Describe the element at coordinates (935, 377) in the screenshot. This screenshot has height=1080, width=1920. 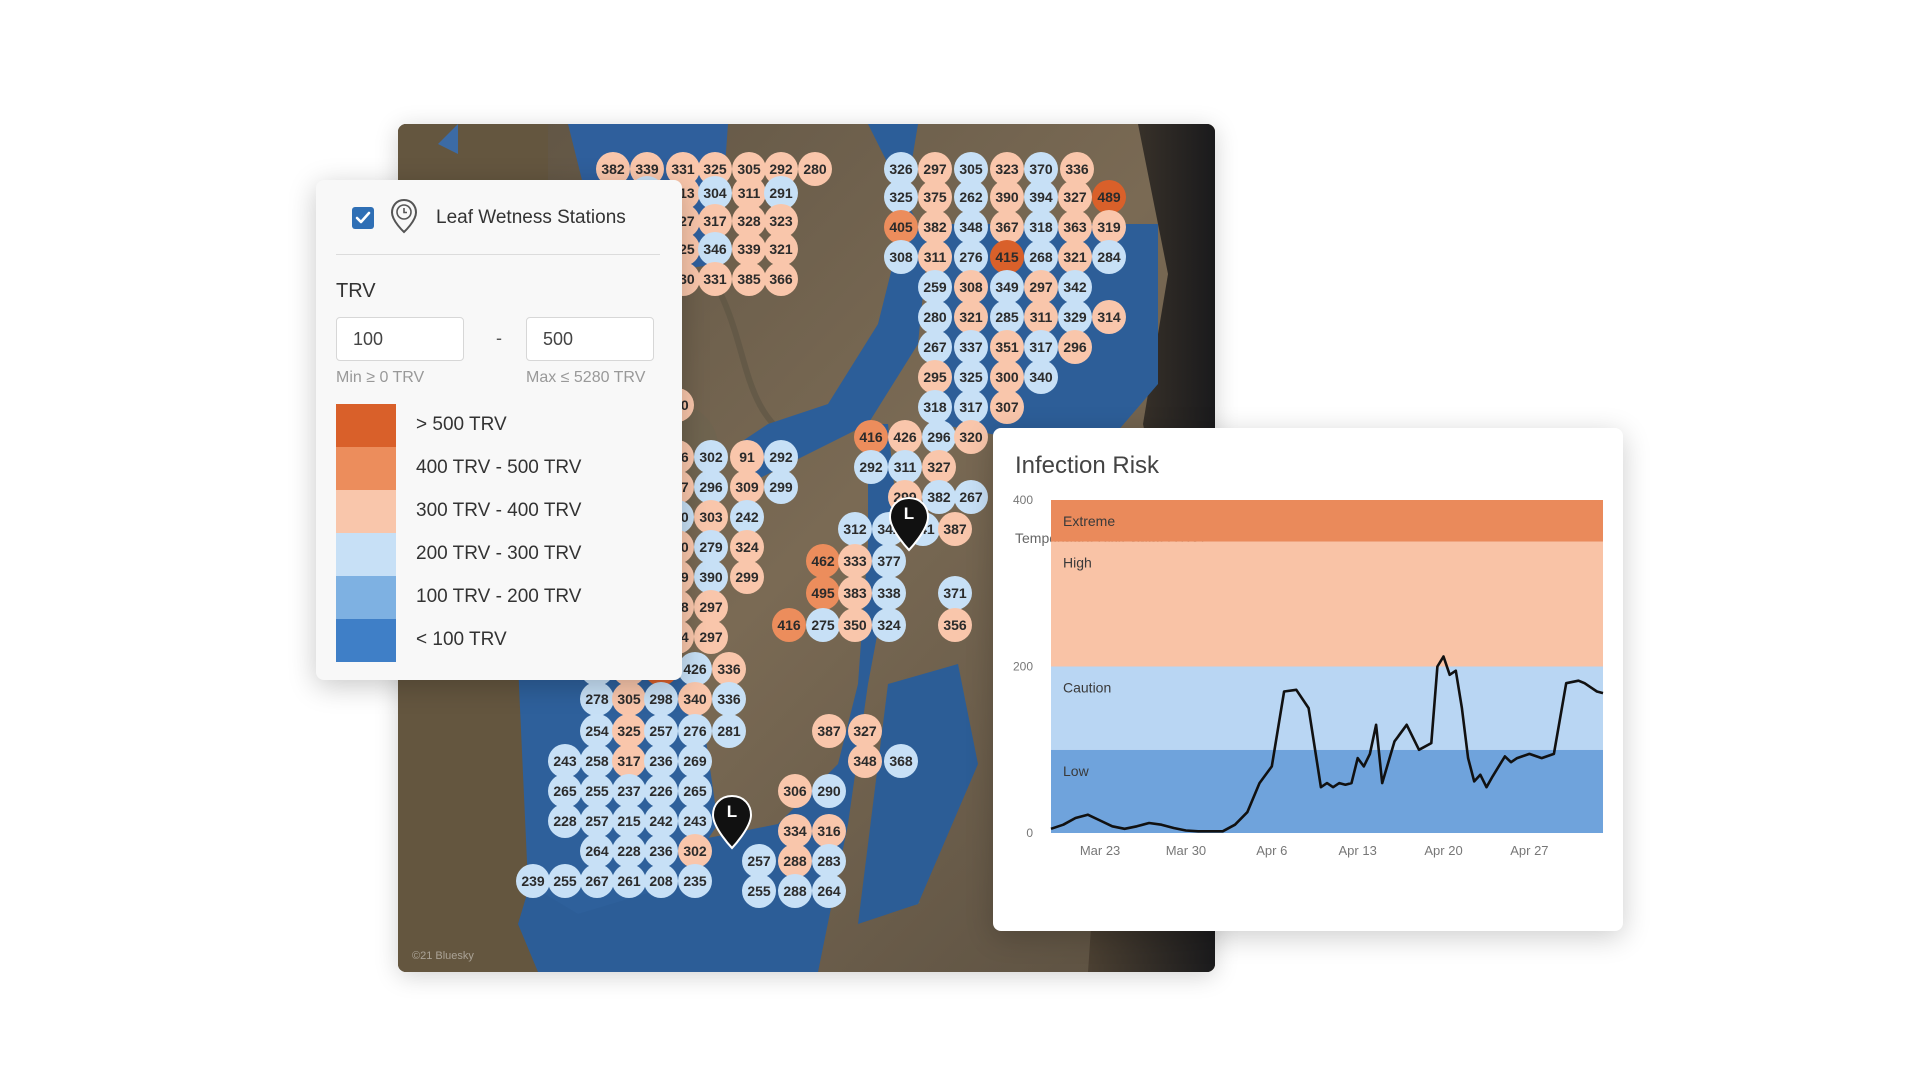
I see `trv-marker: 295` at that location.